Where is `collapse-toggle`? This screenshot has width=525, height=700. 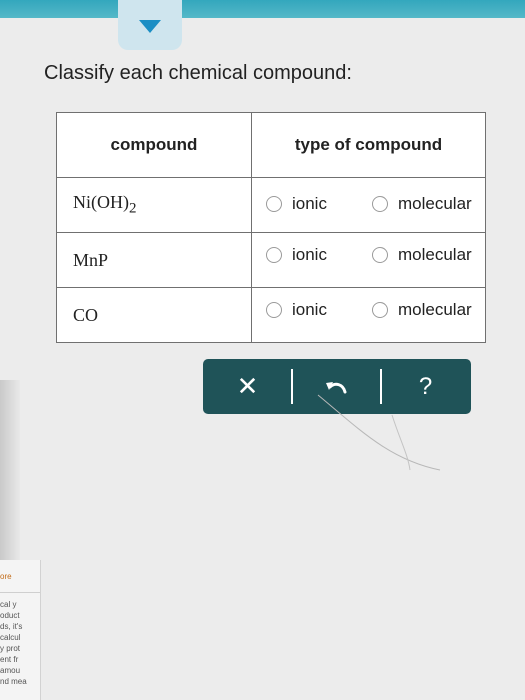
collapse-toggle is located at coordinates (150, 25).